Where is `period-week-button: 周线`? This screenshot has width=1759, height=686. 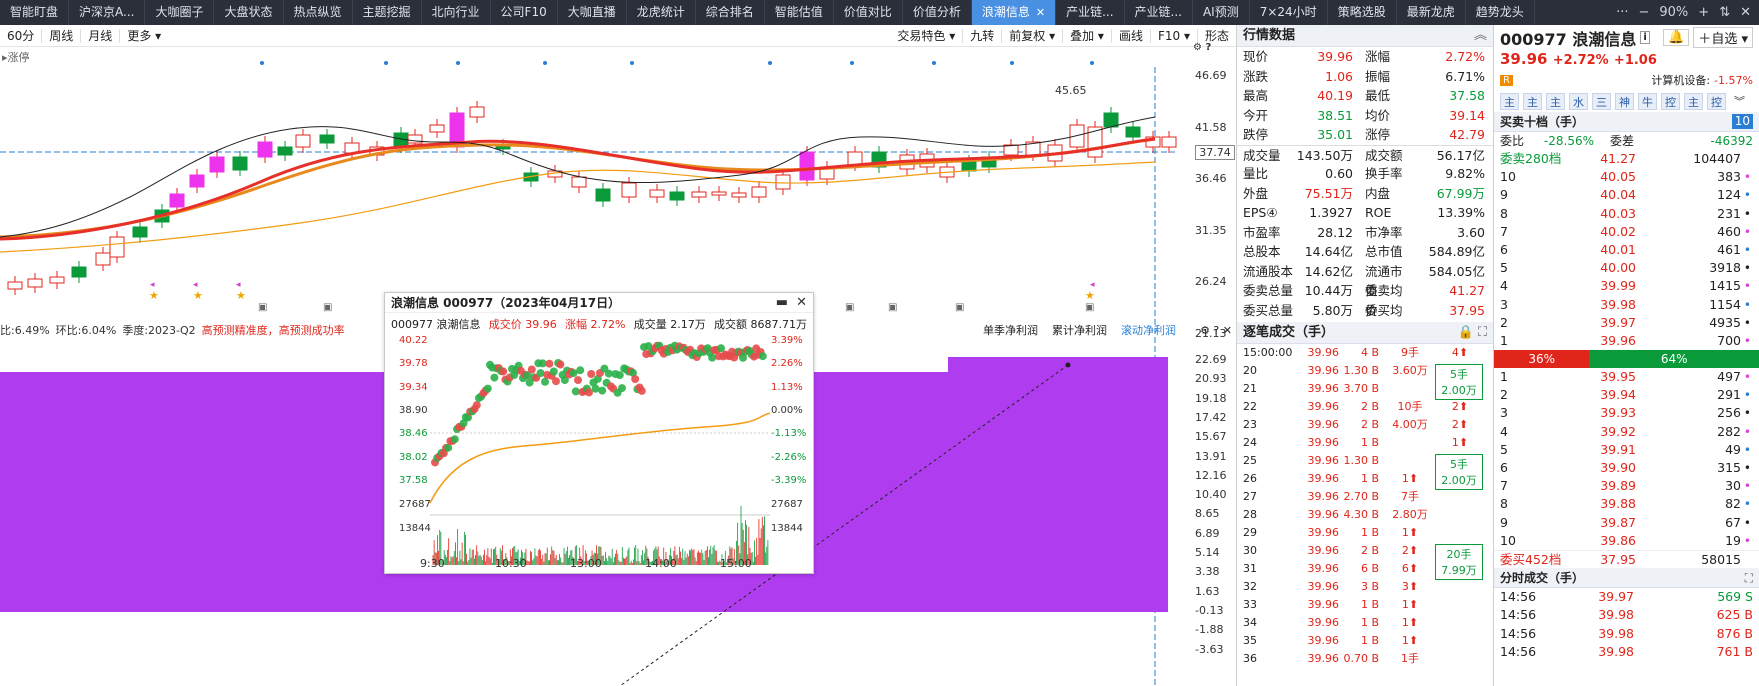
period-week-button: 周线 is located at coordinates (61, 36).